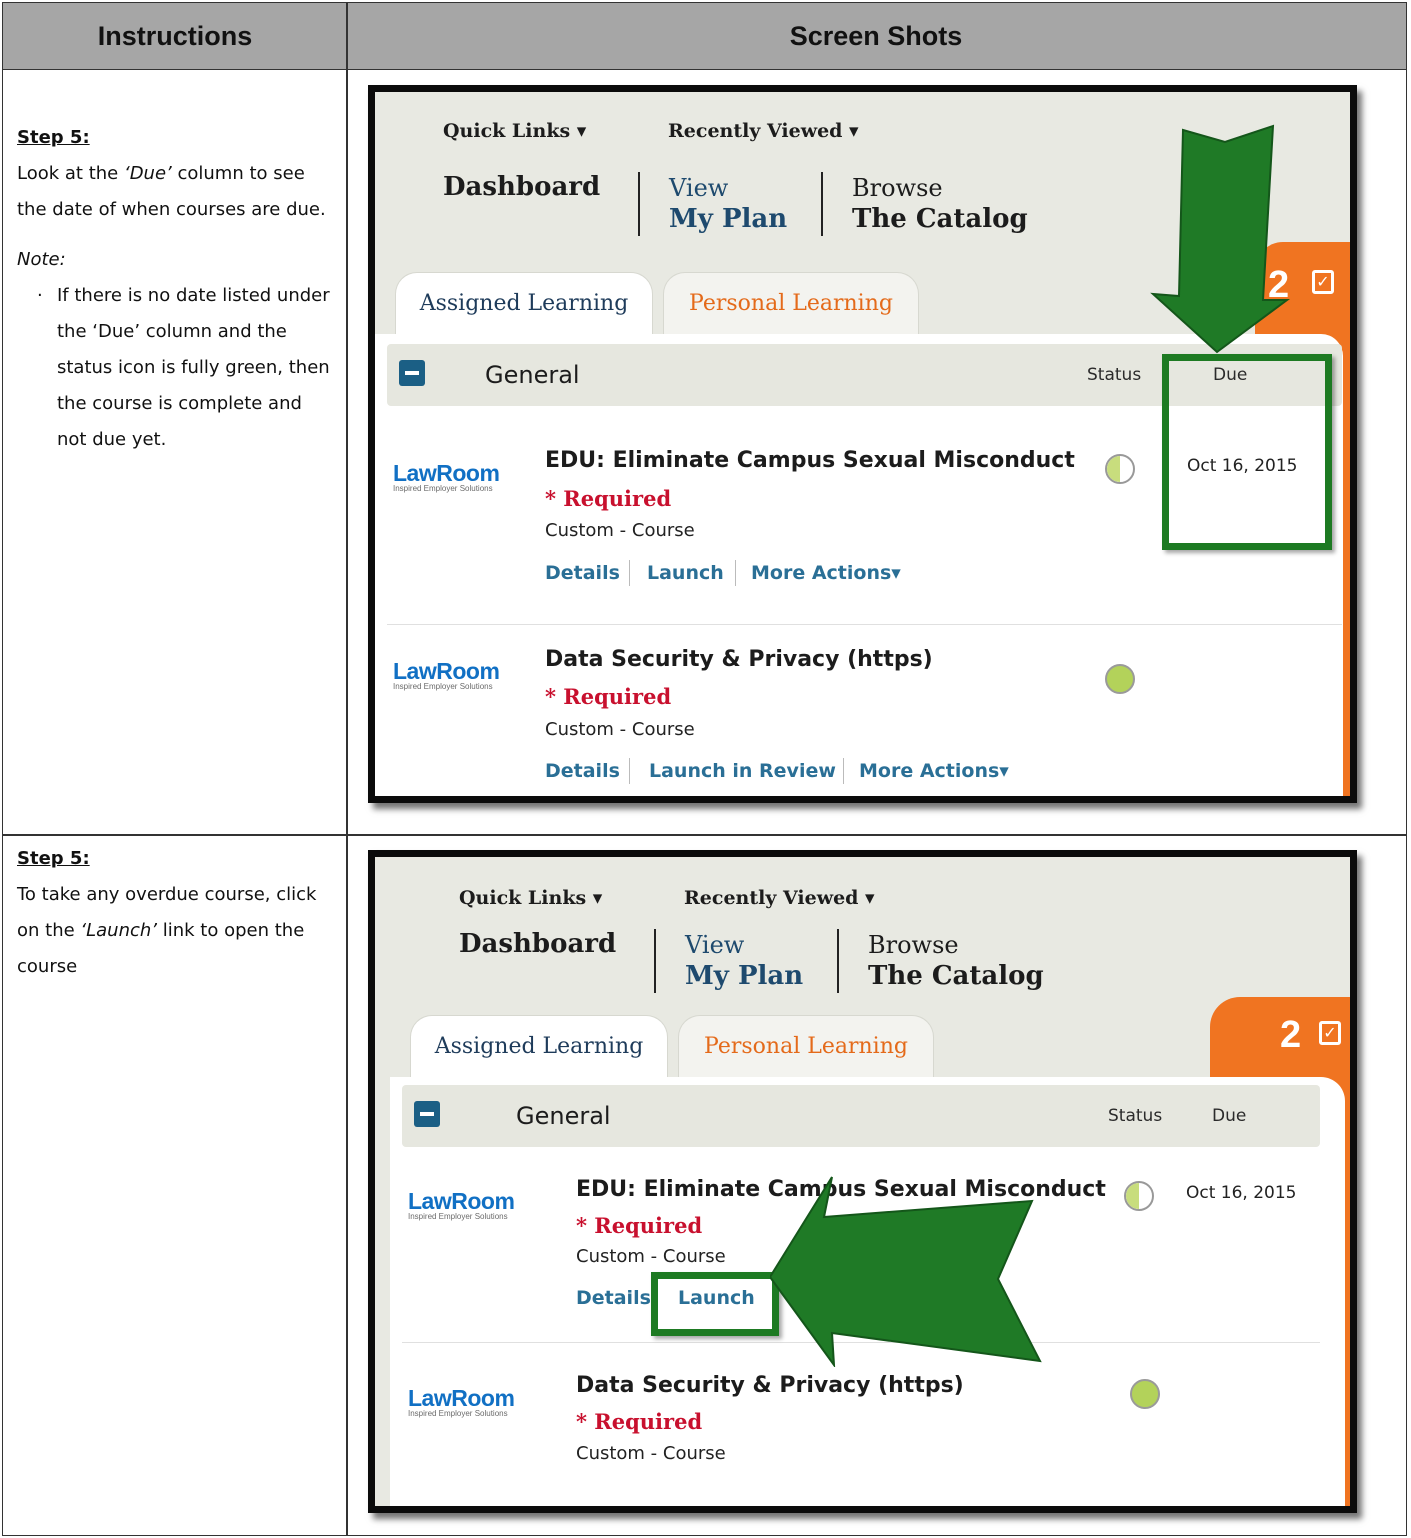  Describe the element at coordinates (119, 930) in the screenshot. I see `step-text-emphasis: ‘Launch’` at that location.